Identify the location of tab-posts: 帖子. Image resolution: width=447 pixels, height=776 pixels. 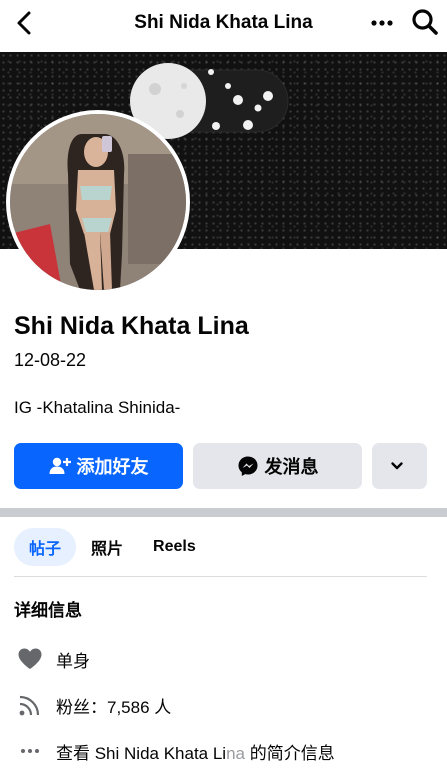
(45, 547).